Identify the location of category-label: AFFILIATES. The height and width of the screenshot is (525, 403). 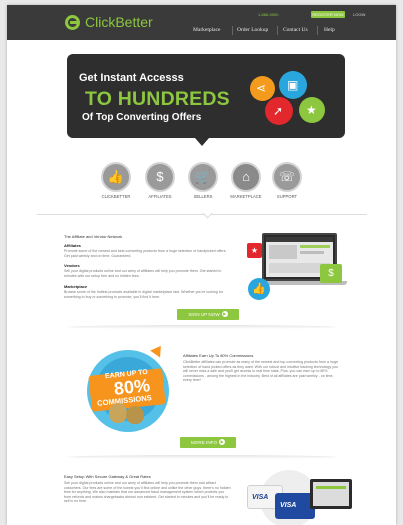
(160, 196).